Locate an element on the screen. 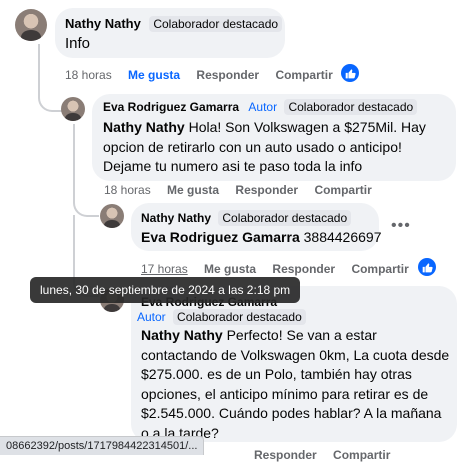 The width and height of the screenshot is (469, 462). comment-text: Info is located at coordinates (78, 43).